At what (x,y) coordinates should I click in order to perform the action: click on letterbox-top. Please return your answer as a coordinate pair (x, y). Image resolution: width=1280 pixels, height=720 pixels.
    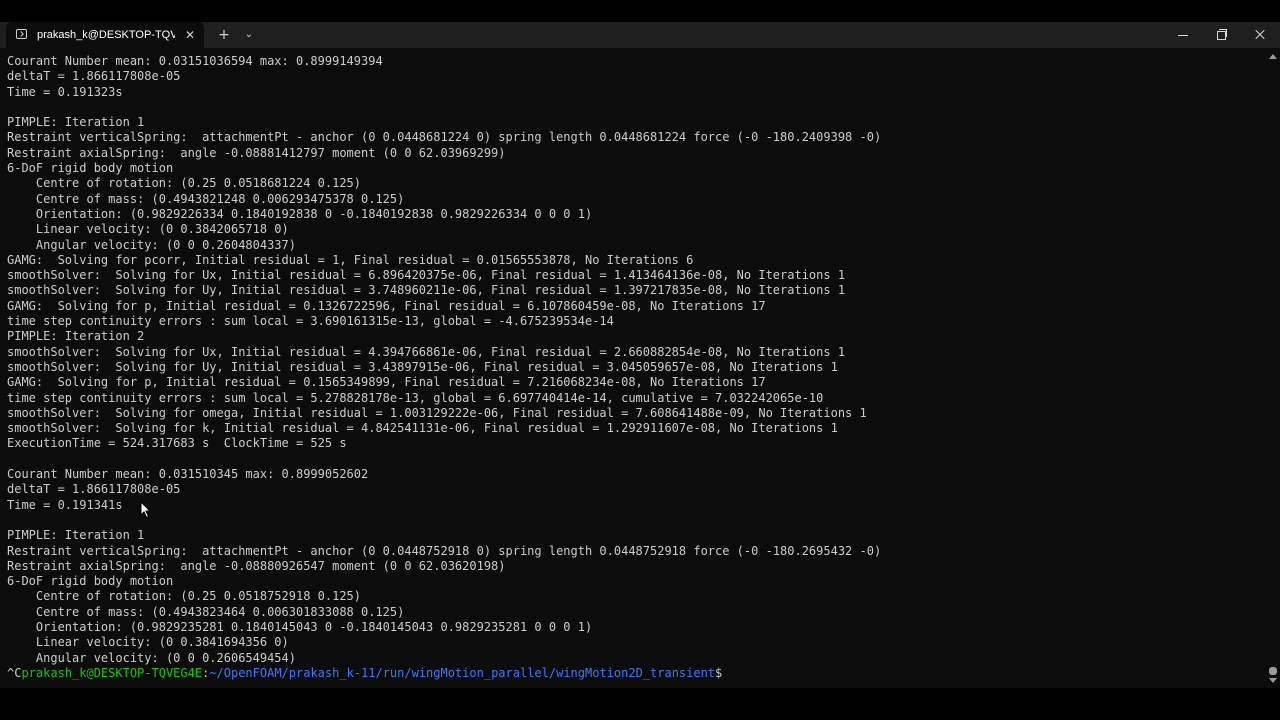
    Looking at the image, I should click on (640, 11).